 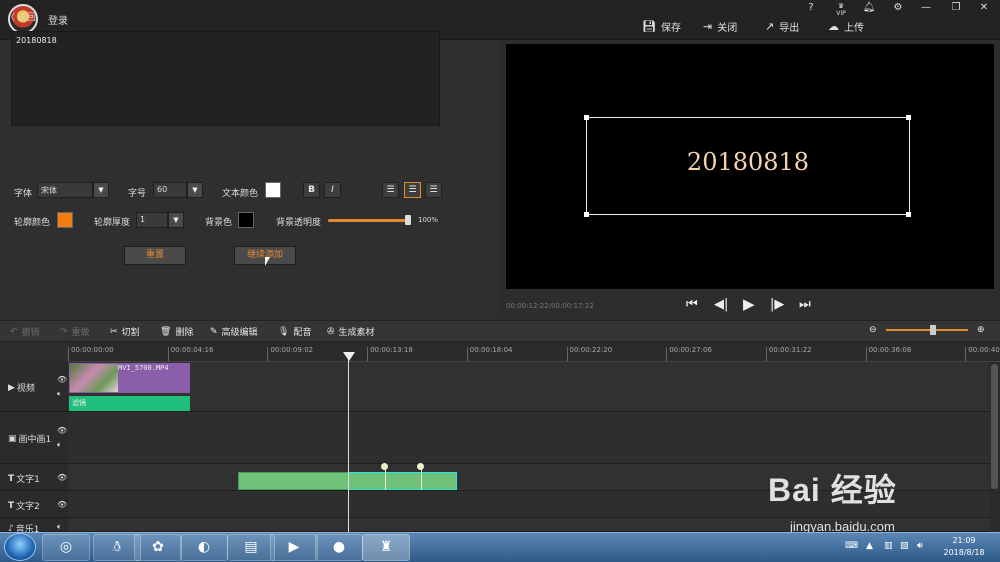 What do you see at coordinates (58, 19) in the screenshot?
I see `login-link: 登录` at bounding box center [58, 19].